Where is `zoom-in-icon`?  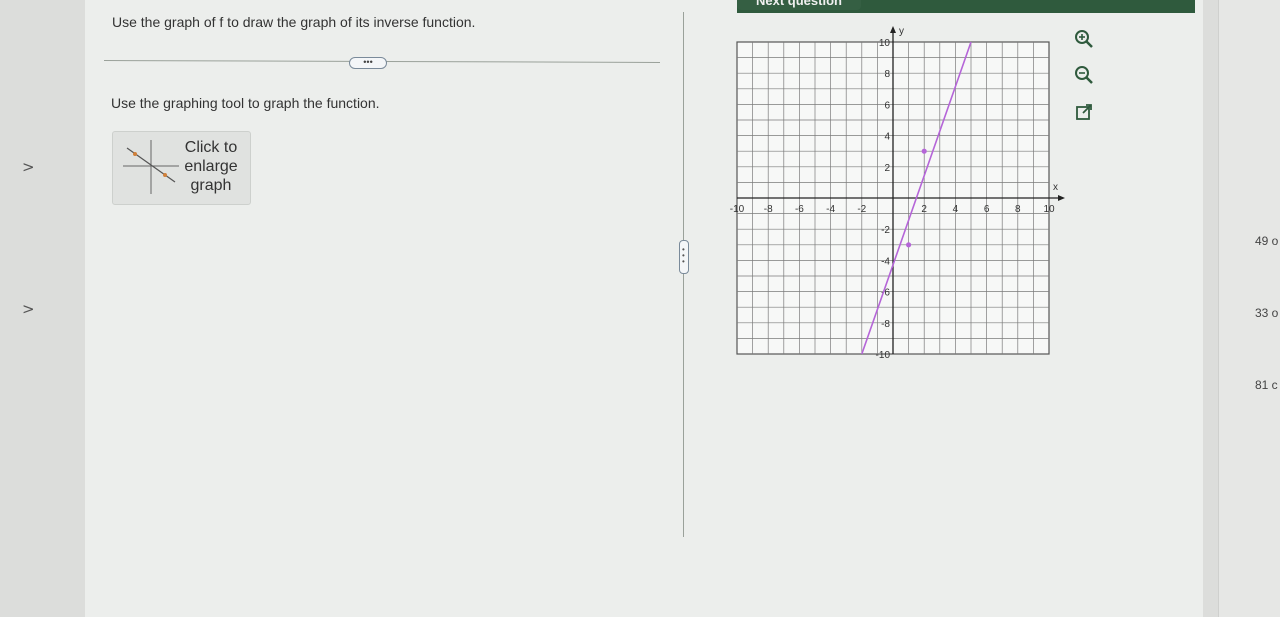 zoom-in-icon is located at coordinates (1084, 39).